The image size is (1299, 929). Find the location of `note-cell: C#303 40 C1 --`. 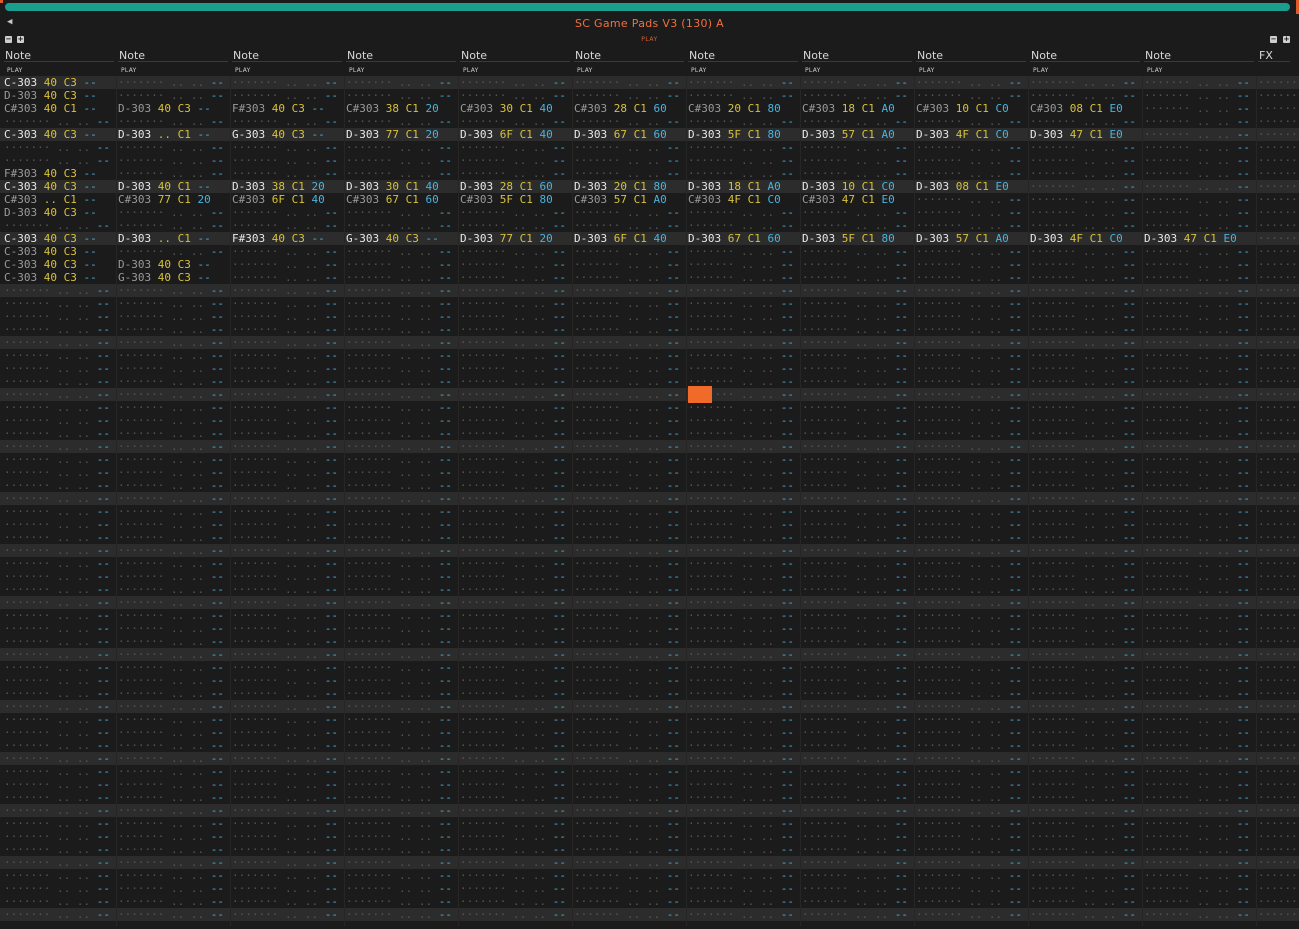

note-cell: C#303 40 C1 -- is located at coordinates (50, 108).